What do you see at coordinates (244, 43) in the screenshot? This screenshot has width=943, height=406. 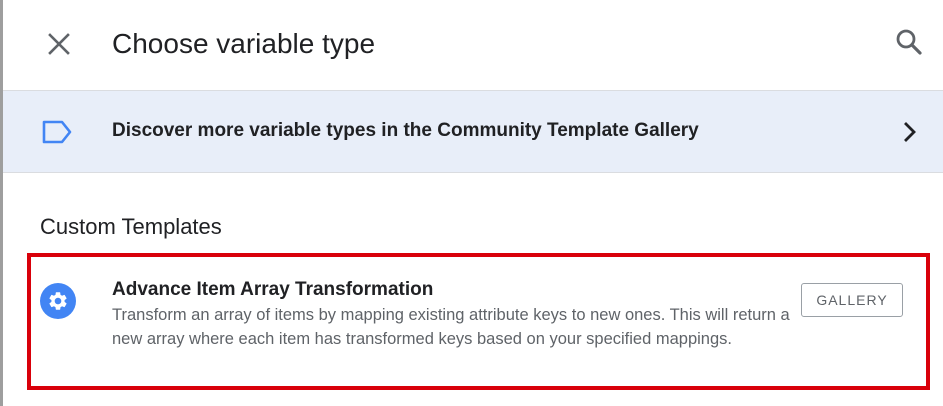 I see `page-title: Choose variable type` at bounding box center [244, 43].